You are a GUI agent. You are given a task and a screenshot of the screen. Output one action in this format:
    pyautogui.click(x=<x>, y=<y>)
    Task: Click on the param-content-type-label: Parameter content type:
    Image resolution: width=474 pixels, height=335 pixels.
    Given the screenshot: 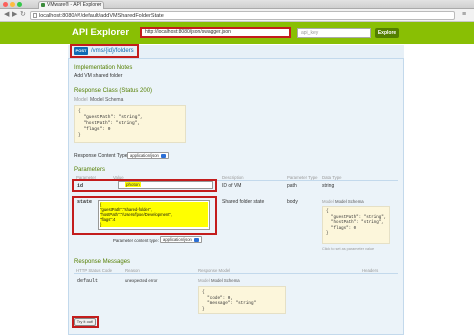 What is the action you would take?
    pyautogui.click(x=136, y=240)
    